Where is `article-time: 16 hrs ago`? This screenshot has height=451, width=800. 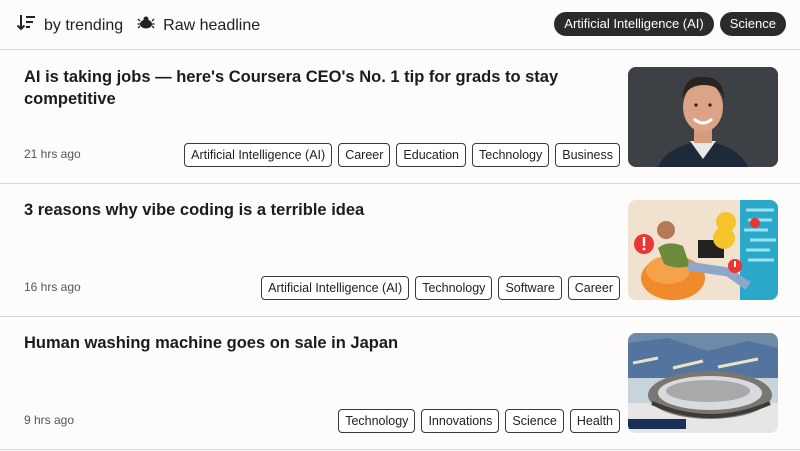 article-time: 16 hrs ago is located at coordinates (52, 287).